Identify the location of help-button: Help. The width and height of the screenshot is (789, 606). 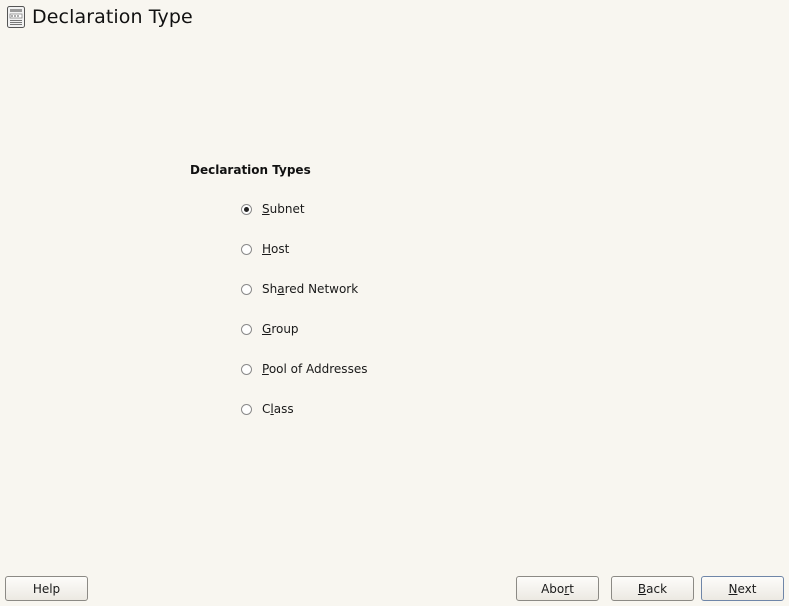
(46, 588).